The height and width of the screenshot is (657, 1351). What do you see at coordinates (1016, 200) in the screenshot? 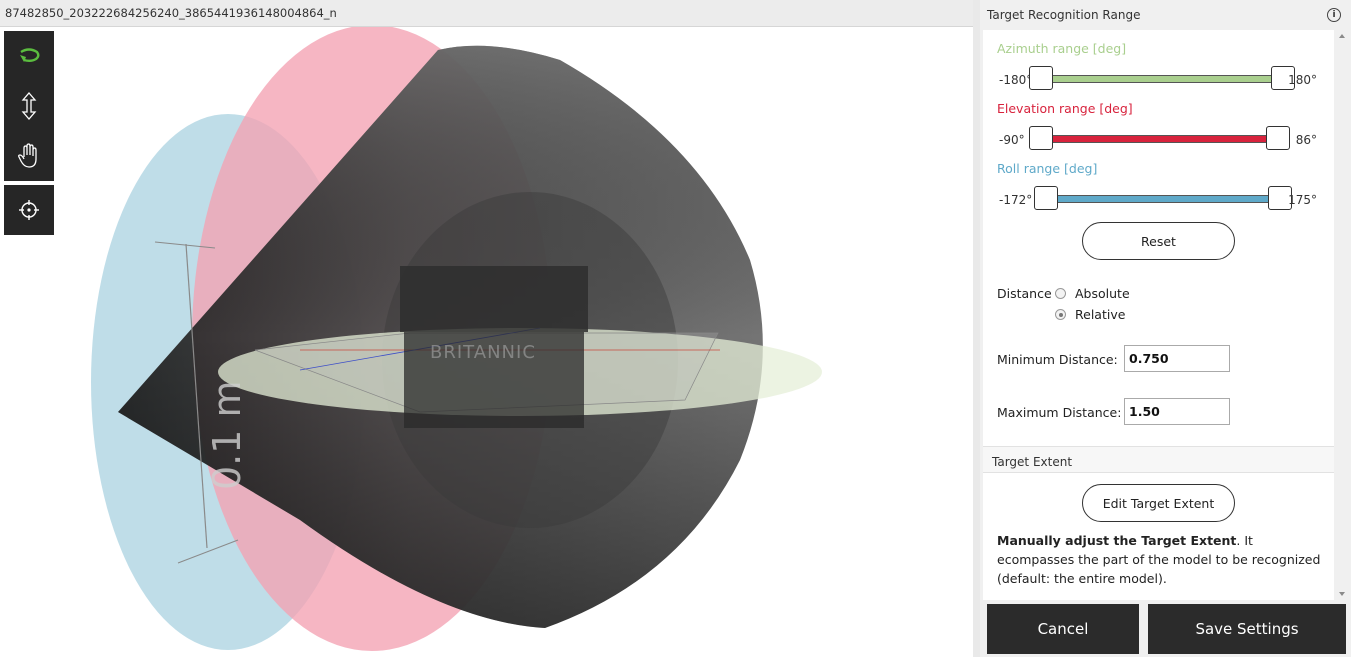
I see `roll-min-value: -172°` at bounding box center [1016, 200].